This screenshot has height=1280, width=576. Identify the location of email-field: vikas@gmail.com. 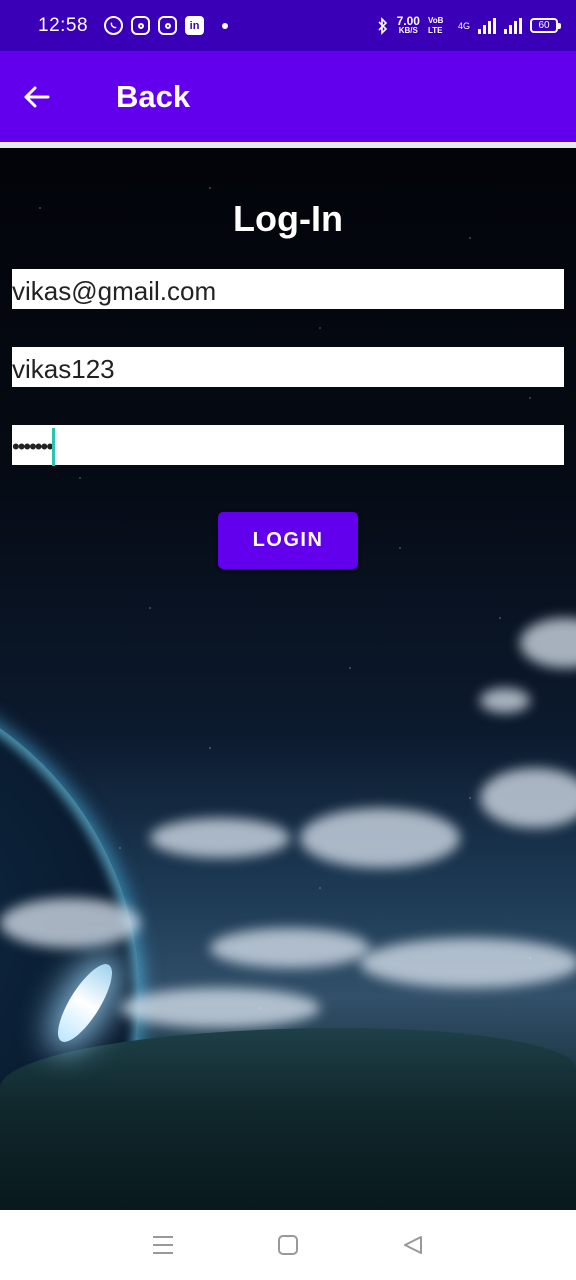
(288, 289).